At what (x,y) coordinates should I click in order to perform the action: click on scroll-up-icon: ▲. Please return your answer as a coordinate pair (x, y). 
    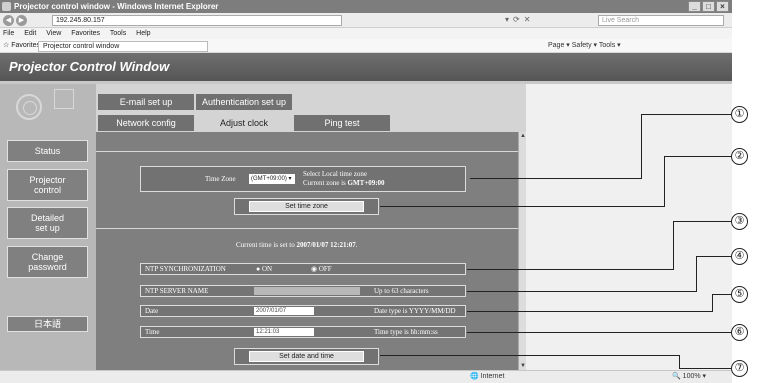
    Looking at the image, I should click on (523, 136).